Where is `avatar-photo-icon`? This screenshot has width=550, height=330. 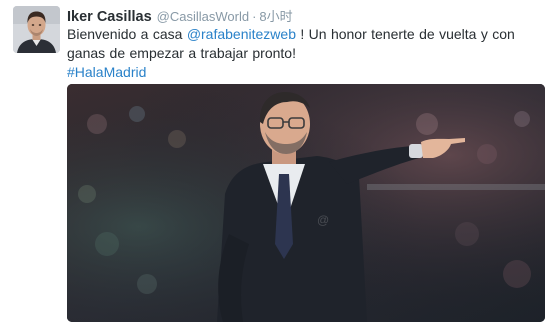 avatar-photo-icon is located at coordinates (36, 29).